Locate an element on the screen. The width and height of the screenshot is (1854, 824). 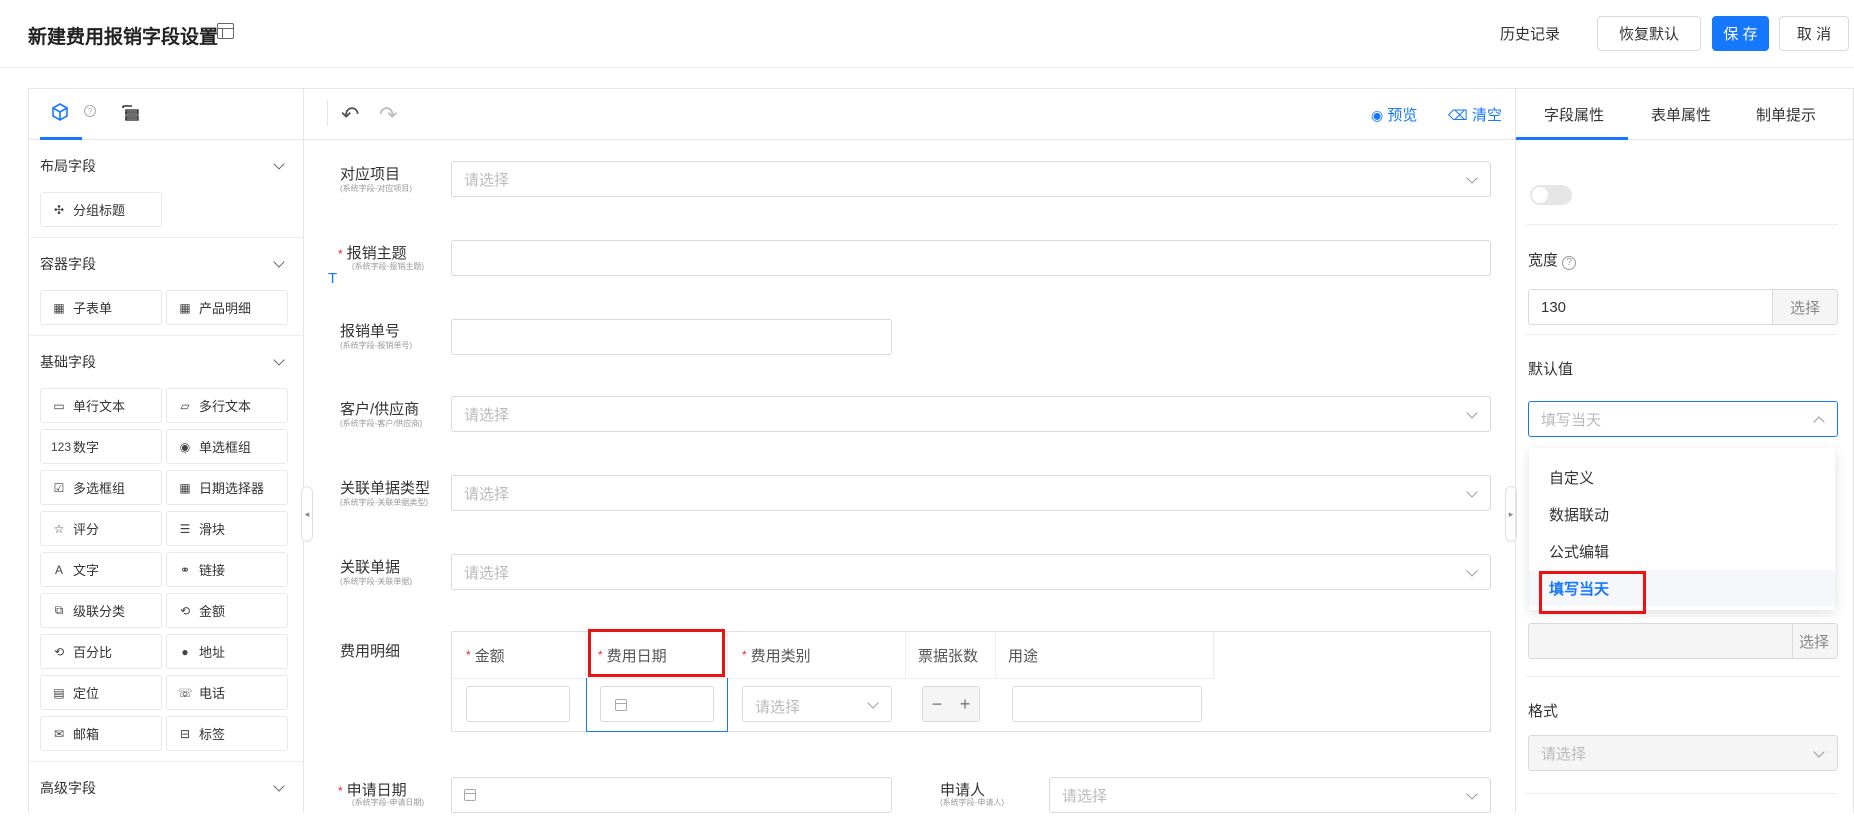
palette-item: ▱ 多行文本 is located at coordinates (227, 405).